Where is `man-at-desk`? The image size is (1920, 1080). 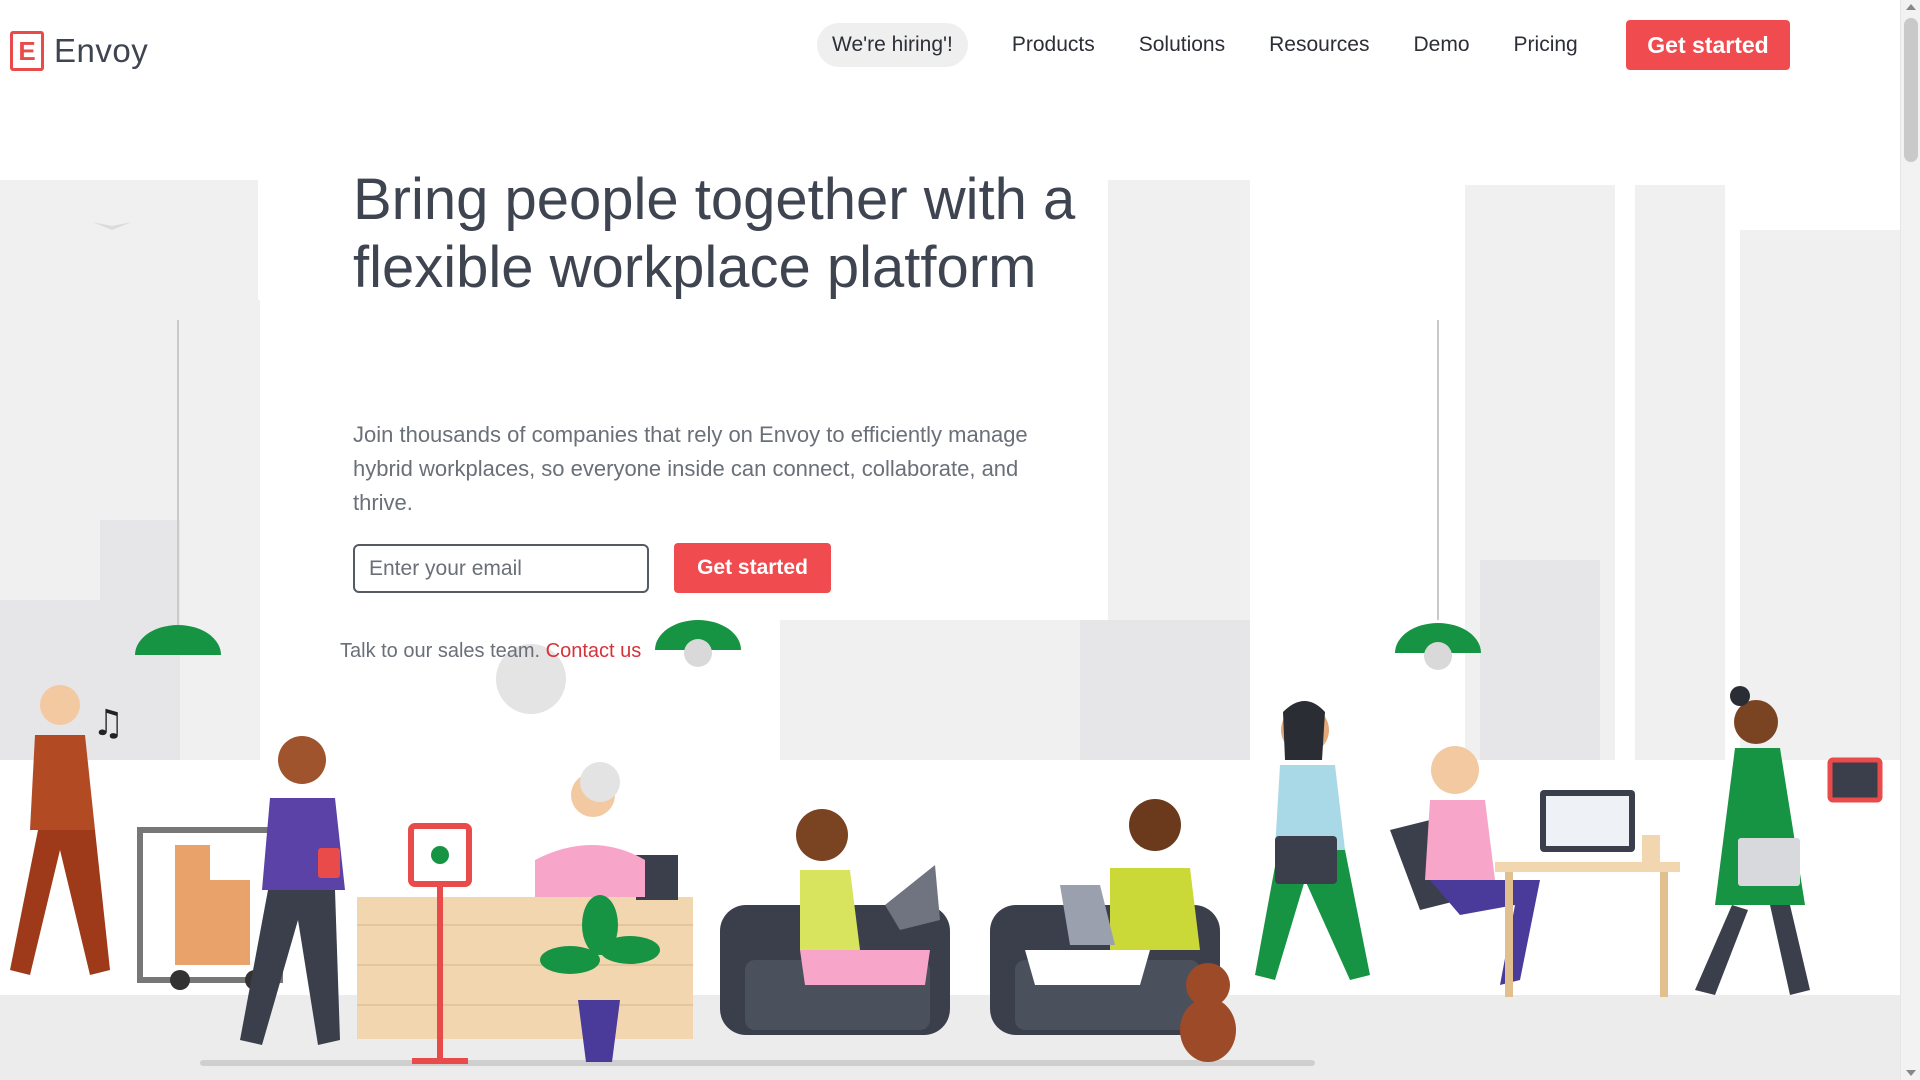 man-at-desk is located at coordinates (1535, 871).